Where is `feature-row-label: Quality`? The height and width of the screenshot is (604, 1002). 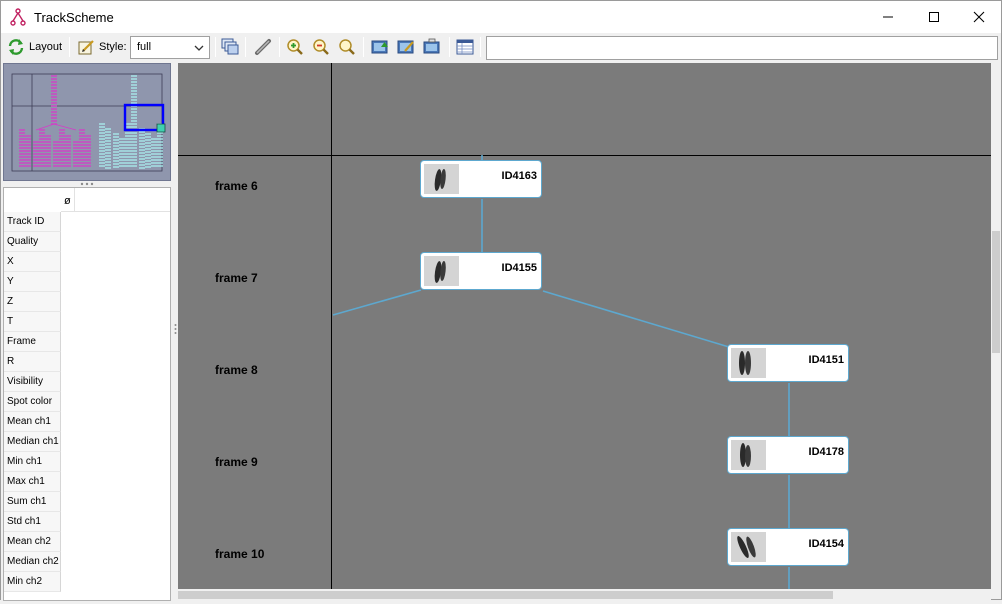
feature-row-label: Quality is located at coordinates (32, 242).